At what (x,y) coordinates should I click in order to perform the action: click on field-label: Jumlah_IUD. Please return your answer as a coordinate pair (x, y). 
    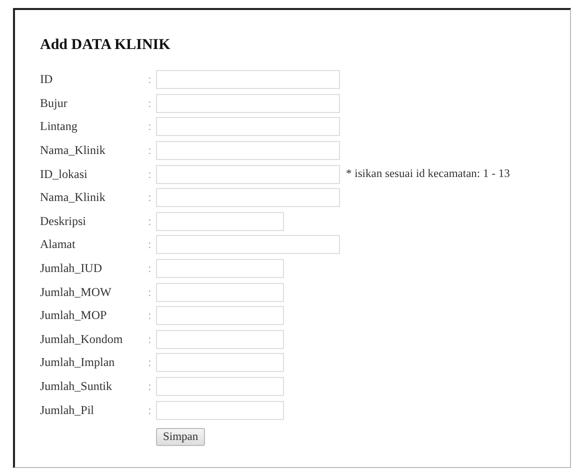
    Looking at the image, I should click on (71, 268).